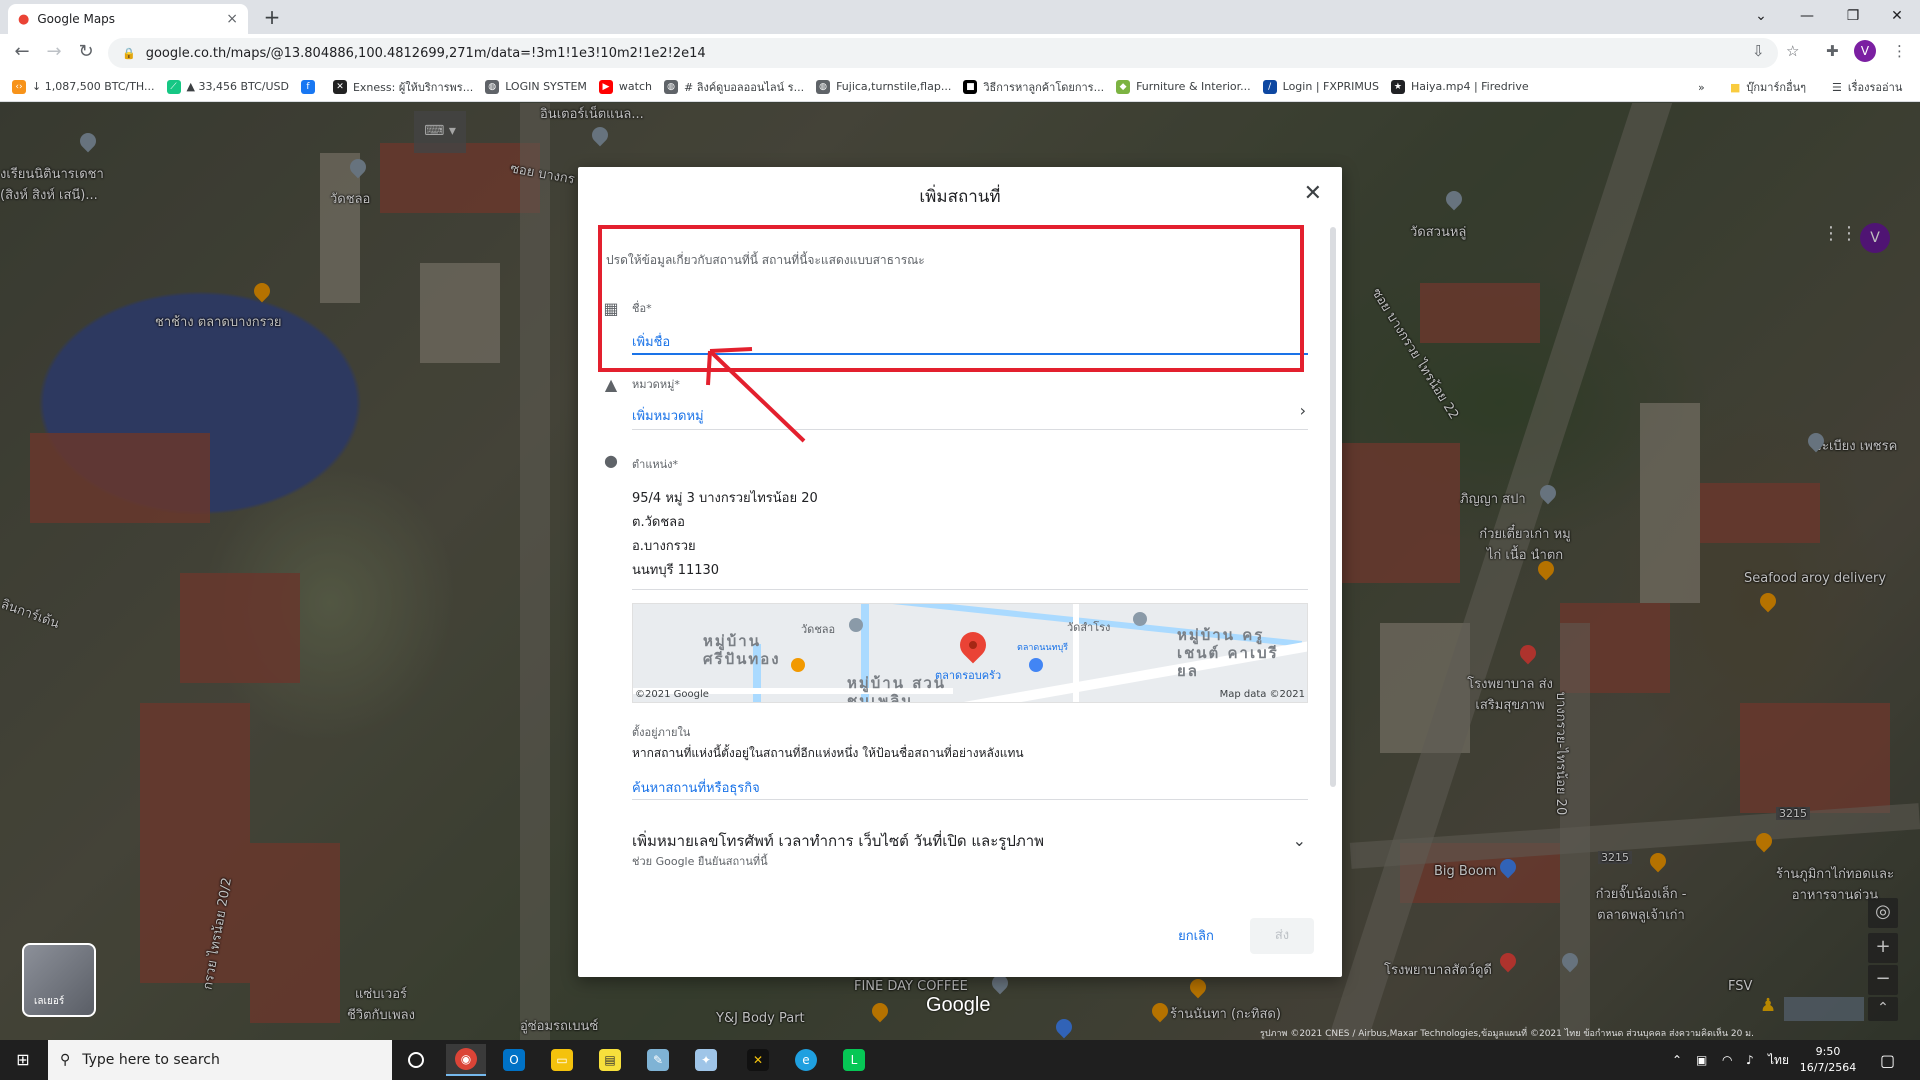 The image size is (1920, 1080). What do you see at coordinates (1899, 51) in the screenshot?
I see `menu-icon: ⋮` at bounding box center [1899, 51].